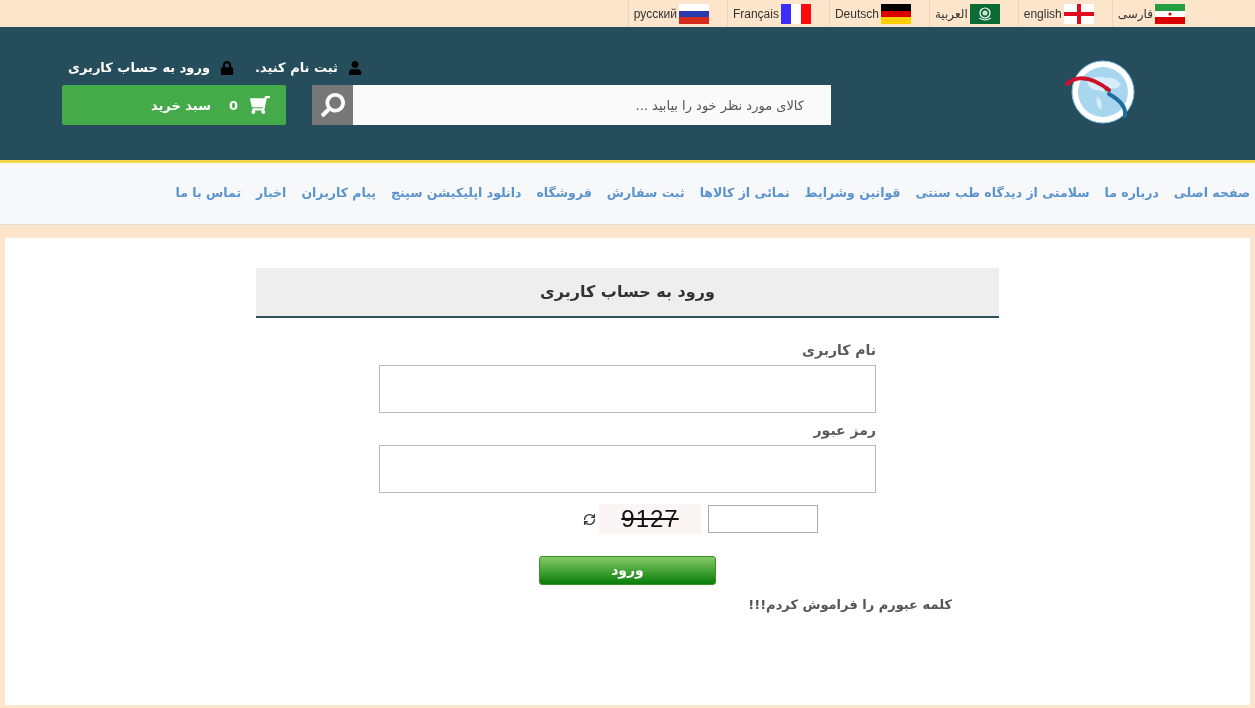  What do you see at coordinates (564, 193) in the screenshot?
I see `nav-link: فروشگاه` at bounding box center [564, 193].